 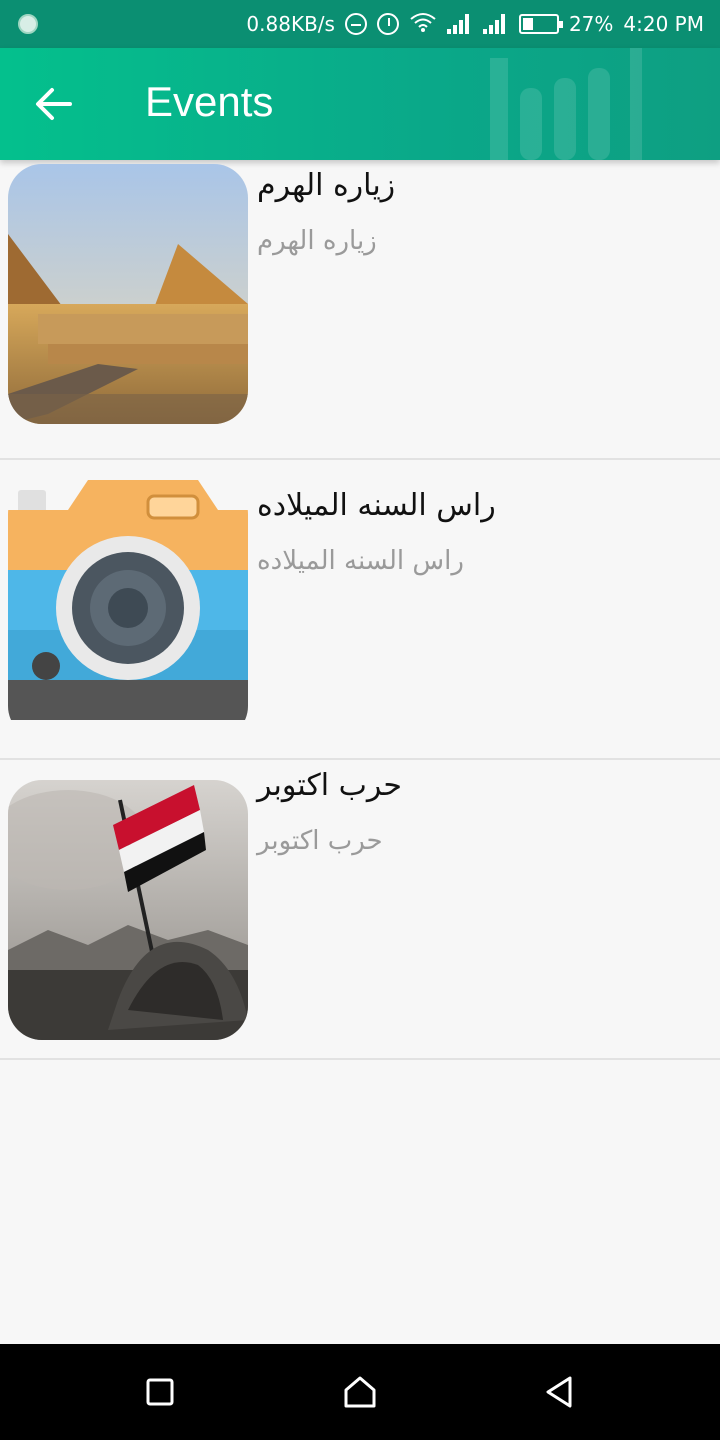 I want to click on recent-apps-button, so click(x=160, y=1392).